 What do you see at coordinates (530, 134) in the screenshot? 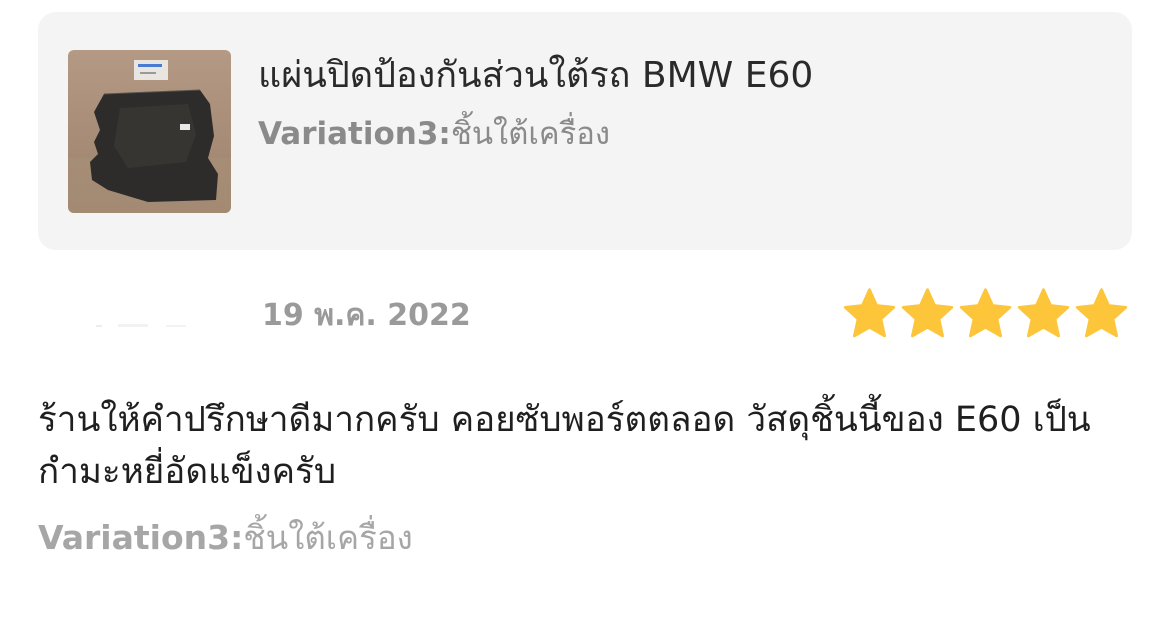
I see `product-variation-value: ชิ้นใต้เครื่อง` at bounding box center [530, 134].